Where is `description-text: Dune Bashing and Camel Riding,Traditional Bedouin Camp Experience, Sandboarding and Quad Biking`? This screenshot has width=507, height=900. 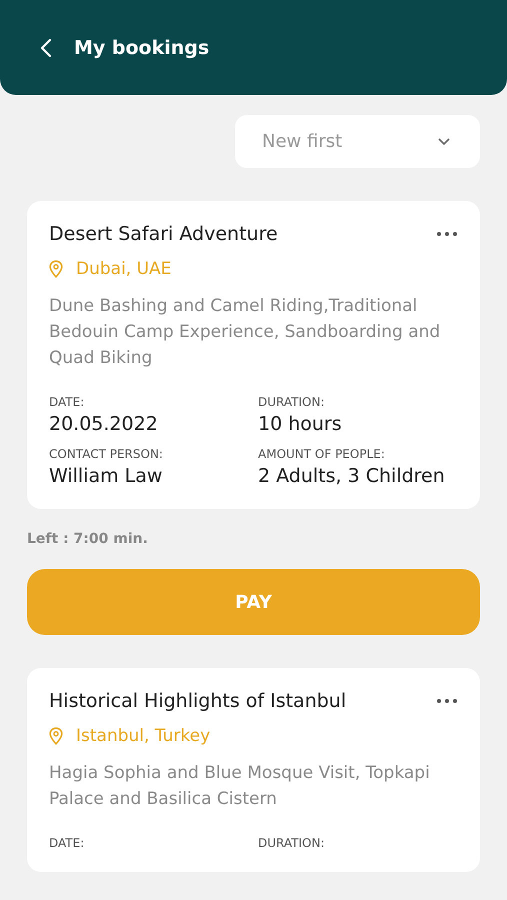 description-text: Dune Bashing and Camel Riding,Traditional Bedouin Camp Experience, Sandboarding and Quad Biking is located at coordinates (245, 332).